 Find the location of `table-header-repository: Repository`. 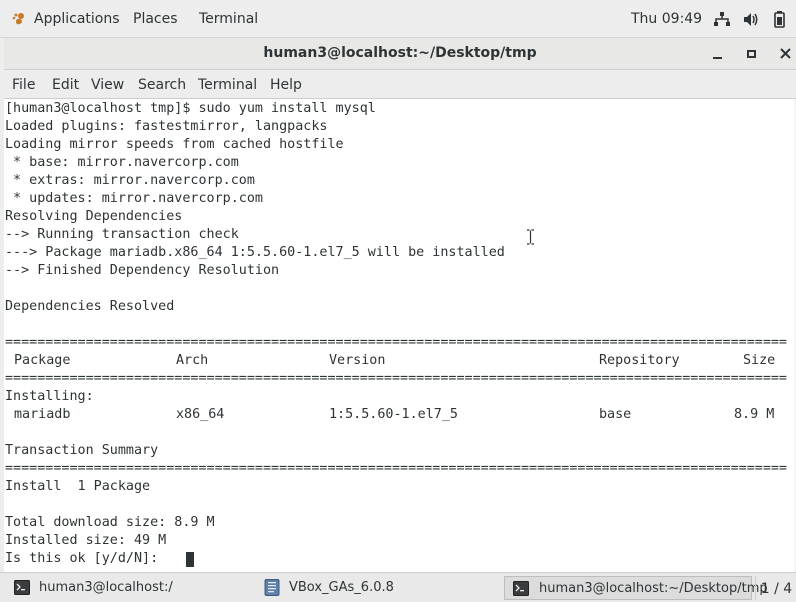

table-header-repository: Repository is located at coordinates (639, 360).